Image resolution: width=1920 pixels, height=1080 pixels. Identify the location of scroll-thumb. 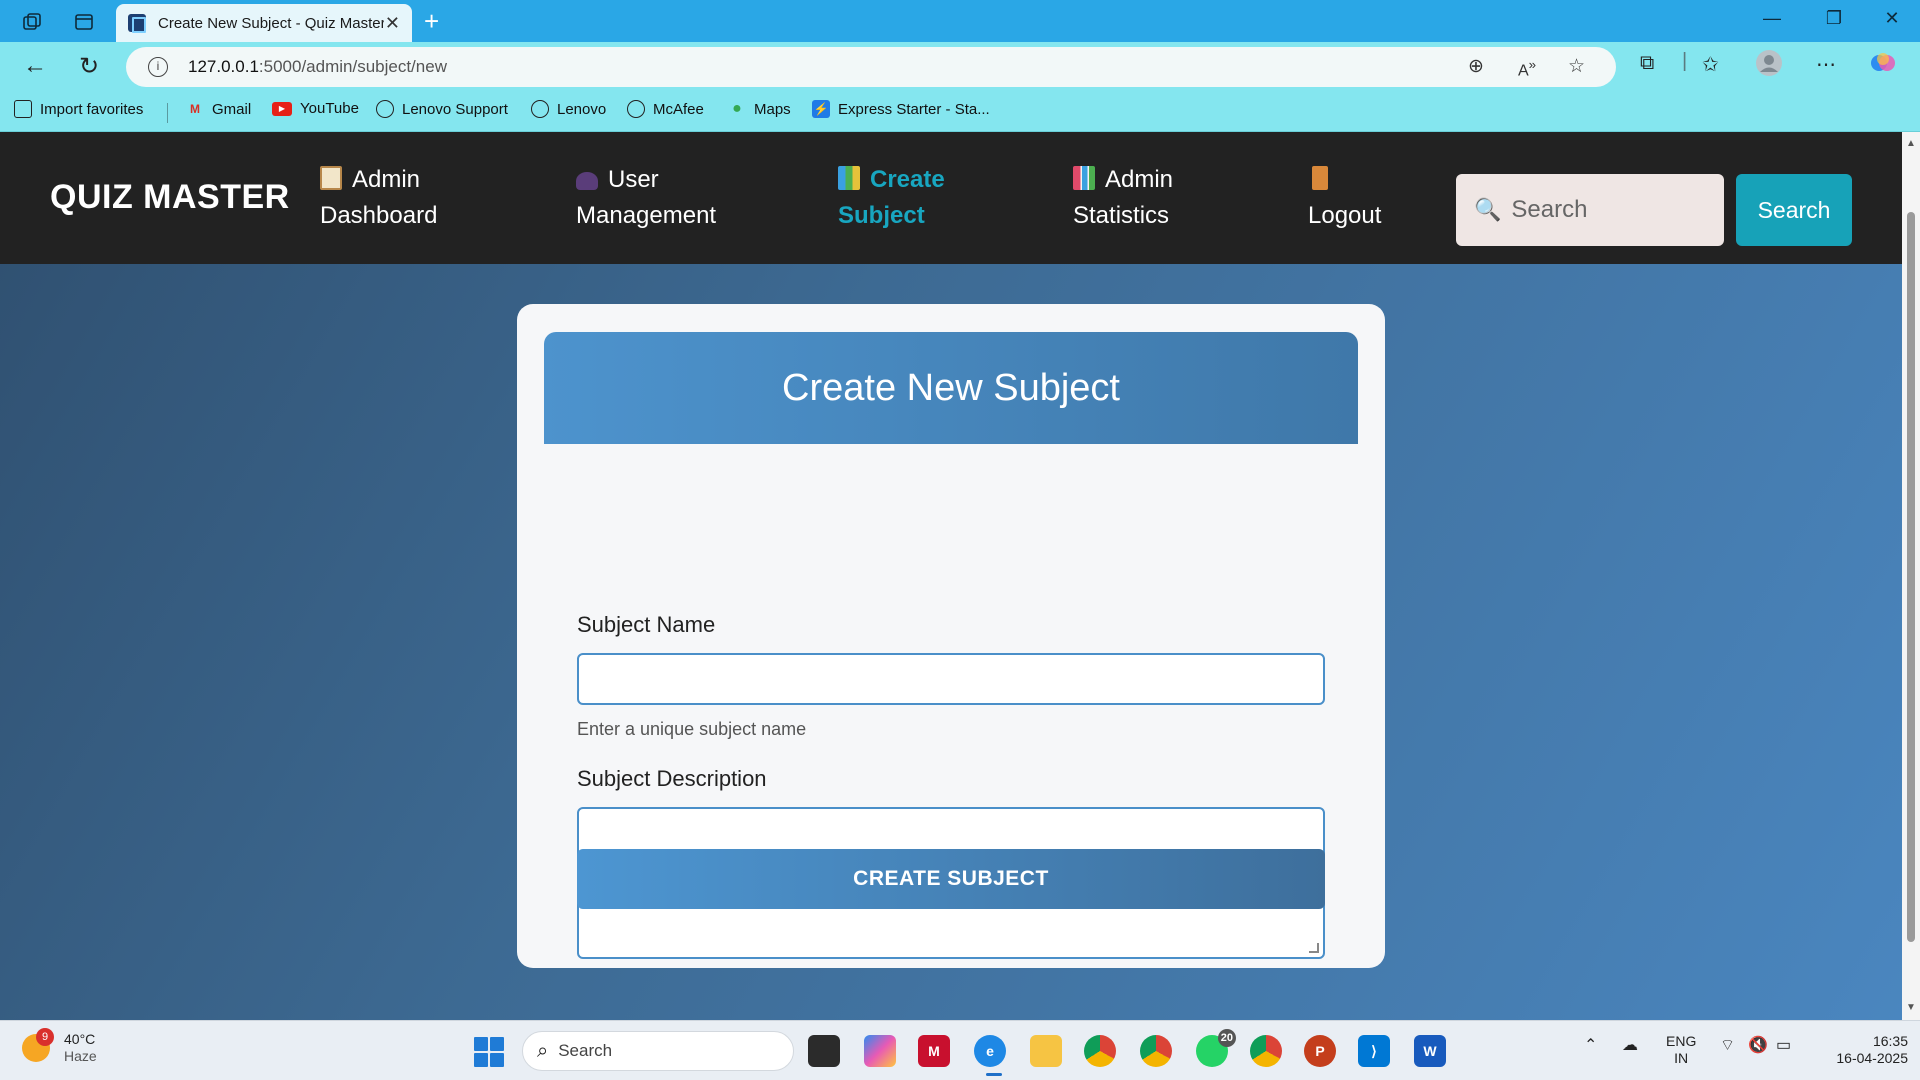
(1911, 577).